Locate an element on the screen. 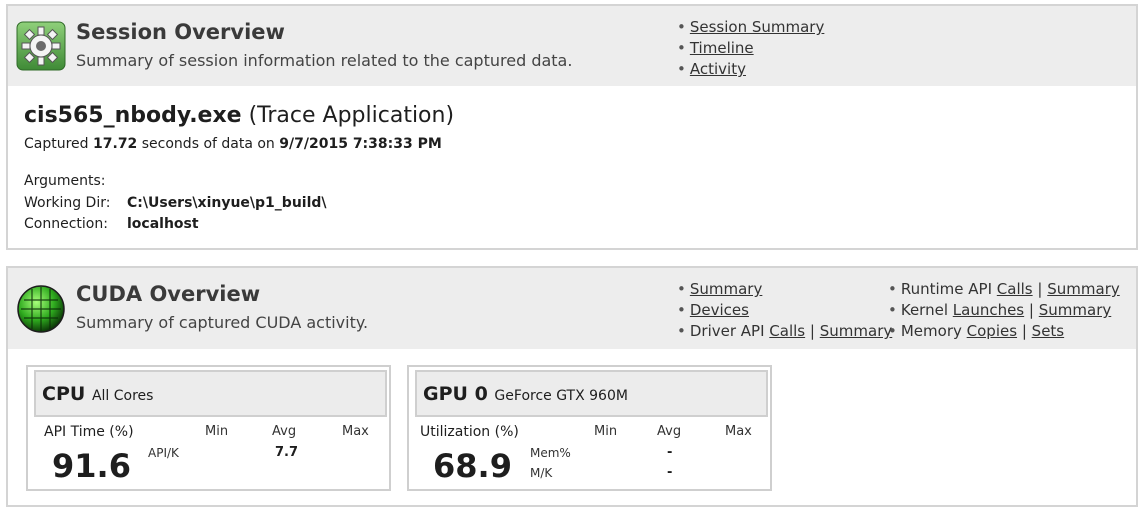  gpu-row2-avg: - is located at coordinates (670, 472).